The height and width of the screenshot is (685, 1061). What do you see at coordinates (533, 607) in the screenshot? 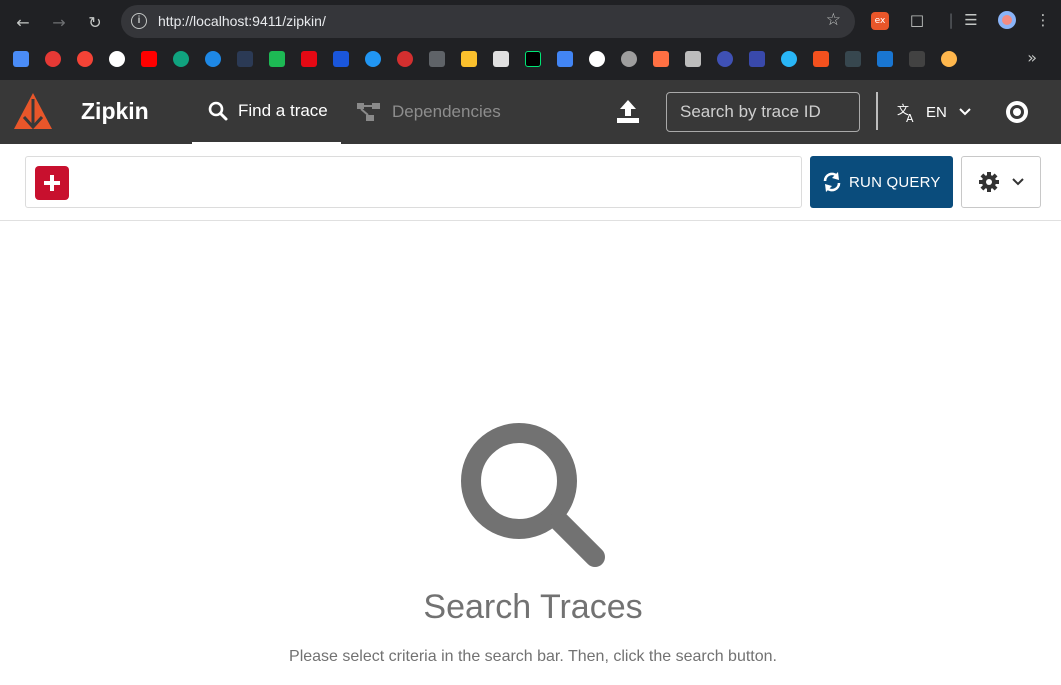
I see `empty-state-title: Search Traces` at bounding box center [533, 607].